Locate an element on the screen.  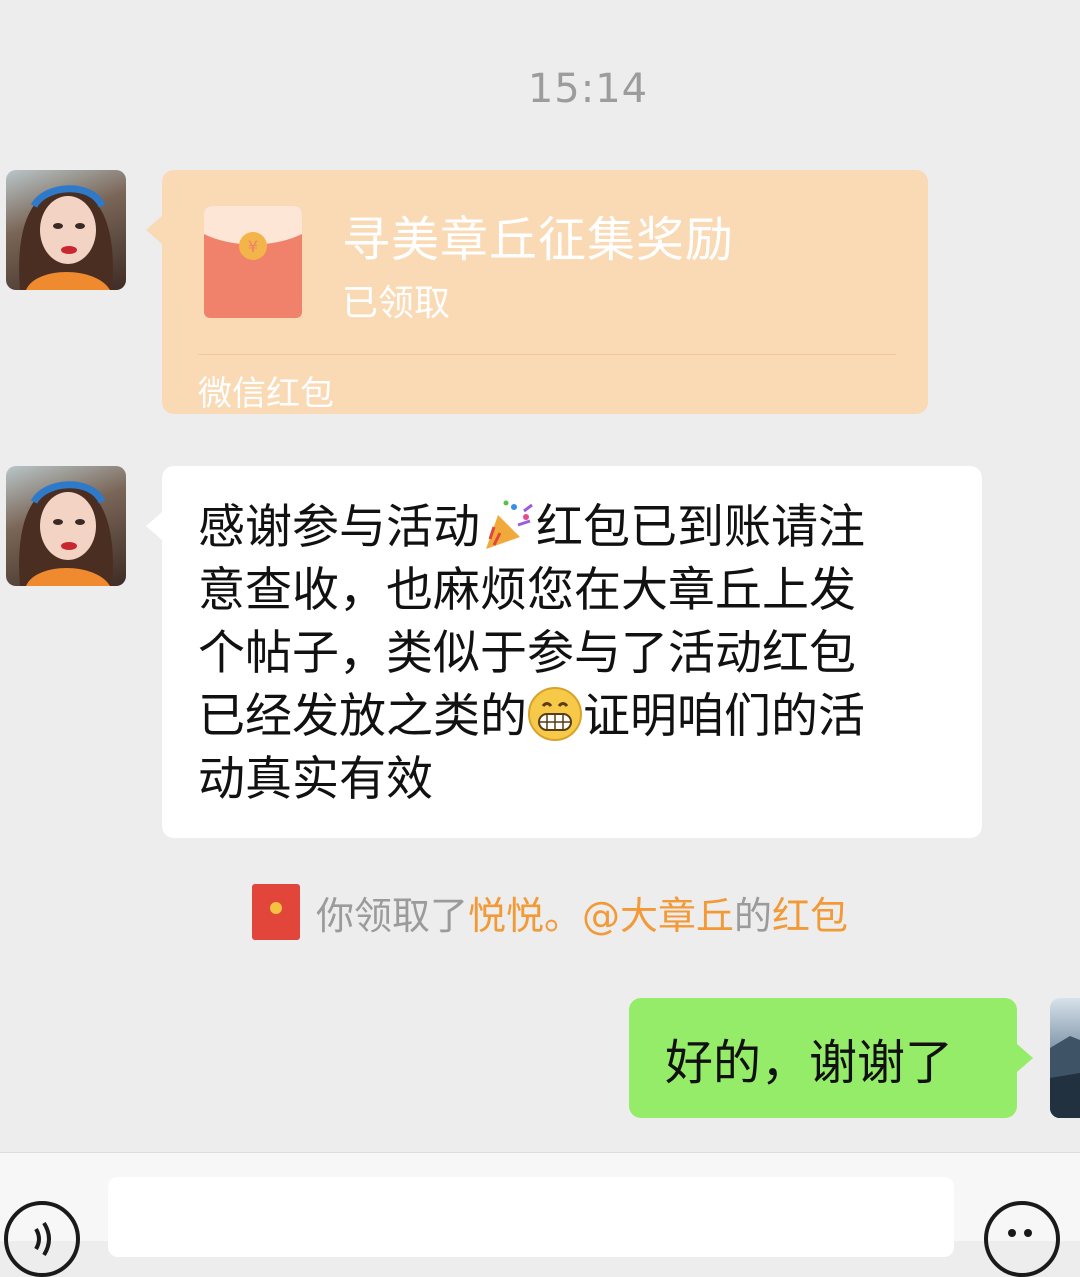
party-popper-icon is located at coordinates (509, 524).